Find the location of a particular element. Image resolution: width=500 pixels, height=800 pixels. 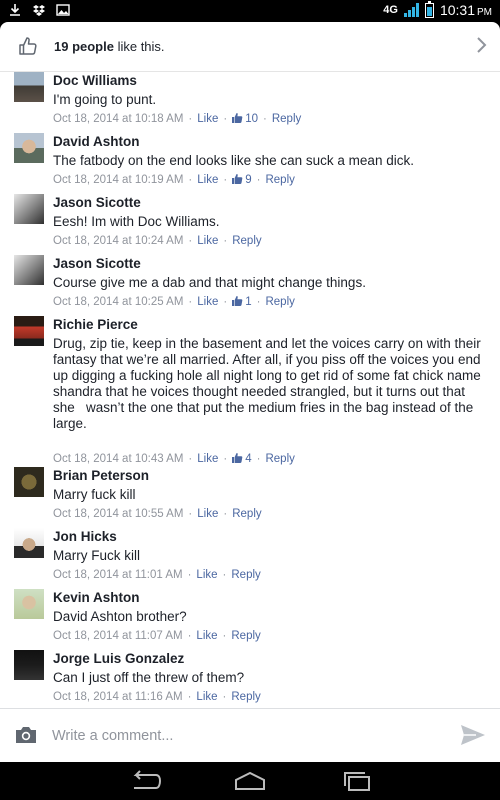

comment-meta: Oct 18, 2014 at 10:25 AM · Like · 1 · Reply is located at coordinates (269, 302).